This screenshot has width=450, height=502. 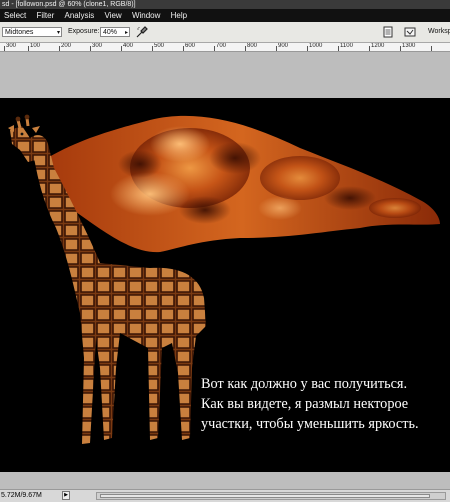 I want to click on horizontal-scrollbar, so click(x=271, y=496).